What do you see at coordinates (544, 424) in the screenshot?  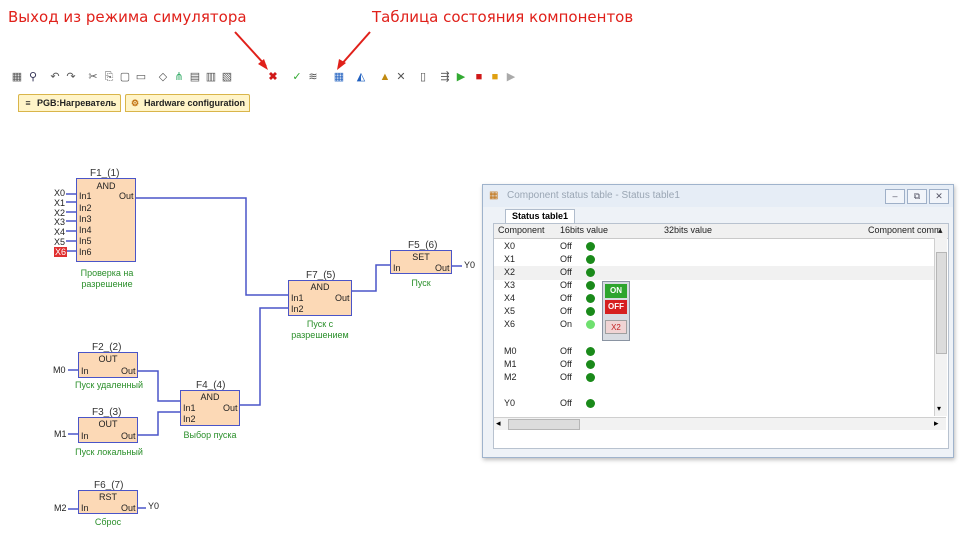 I see `horizontal-scroll-thumb` at bounding box center [544, 424].